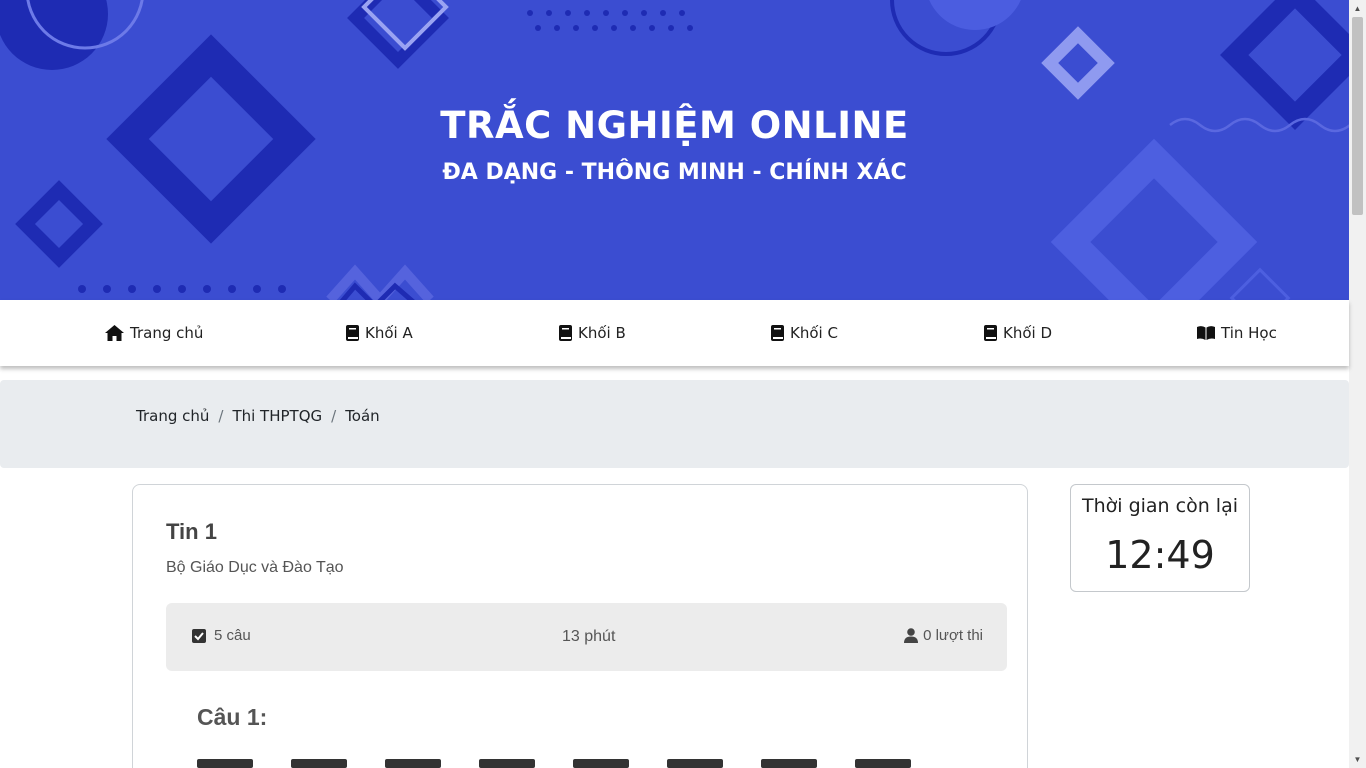 The width and height of the screenshot is (1366, 768). Describe the element at coordinates (911, 635) in the screenshot. I see `user-icon` at that location.